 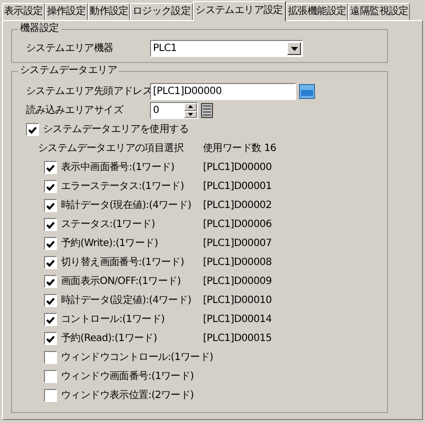 I want to click on checkbox-label: 切り替え画面番号:(1ワード), so click(x=123, y=263).